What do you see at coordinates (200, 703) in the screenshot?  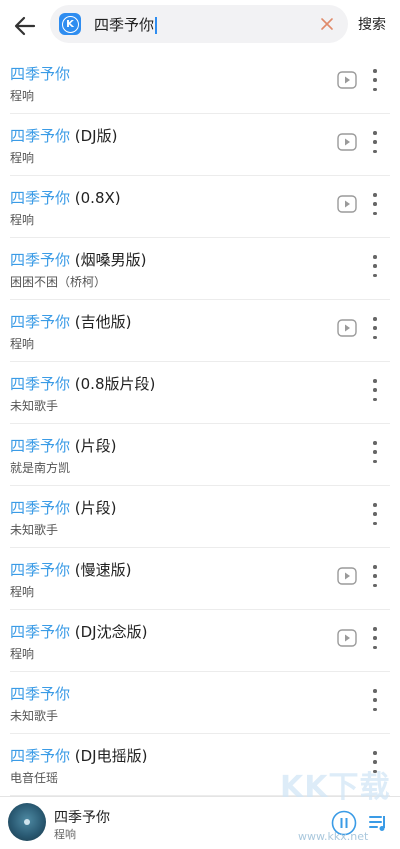 I see `song-row: 四季予你 未知歌手` at bounding box center [200, 703].